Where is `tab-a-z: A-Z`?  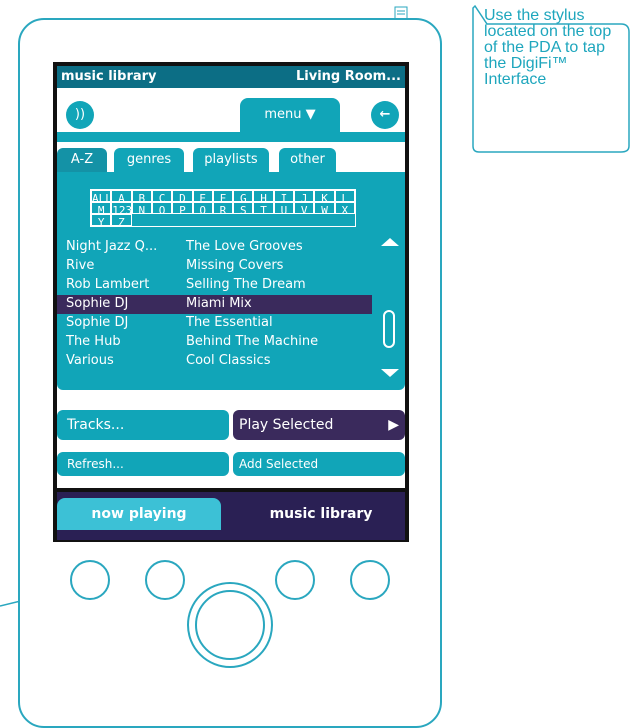
tab-a-z: A-Z is located at coordinates (82, 160).